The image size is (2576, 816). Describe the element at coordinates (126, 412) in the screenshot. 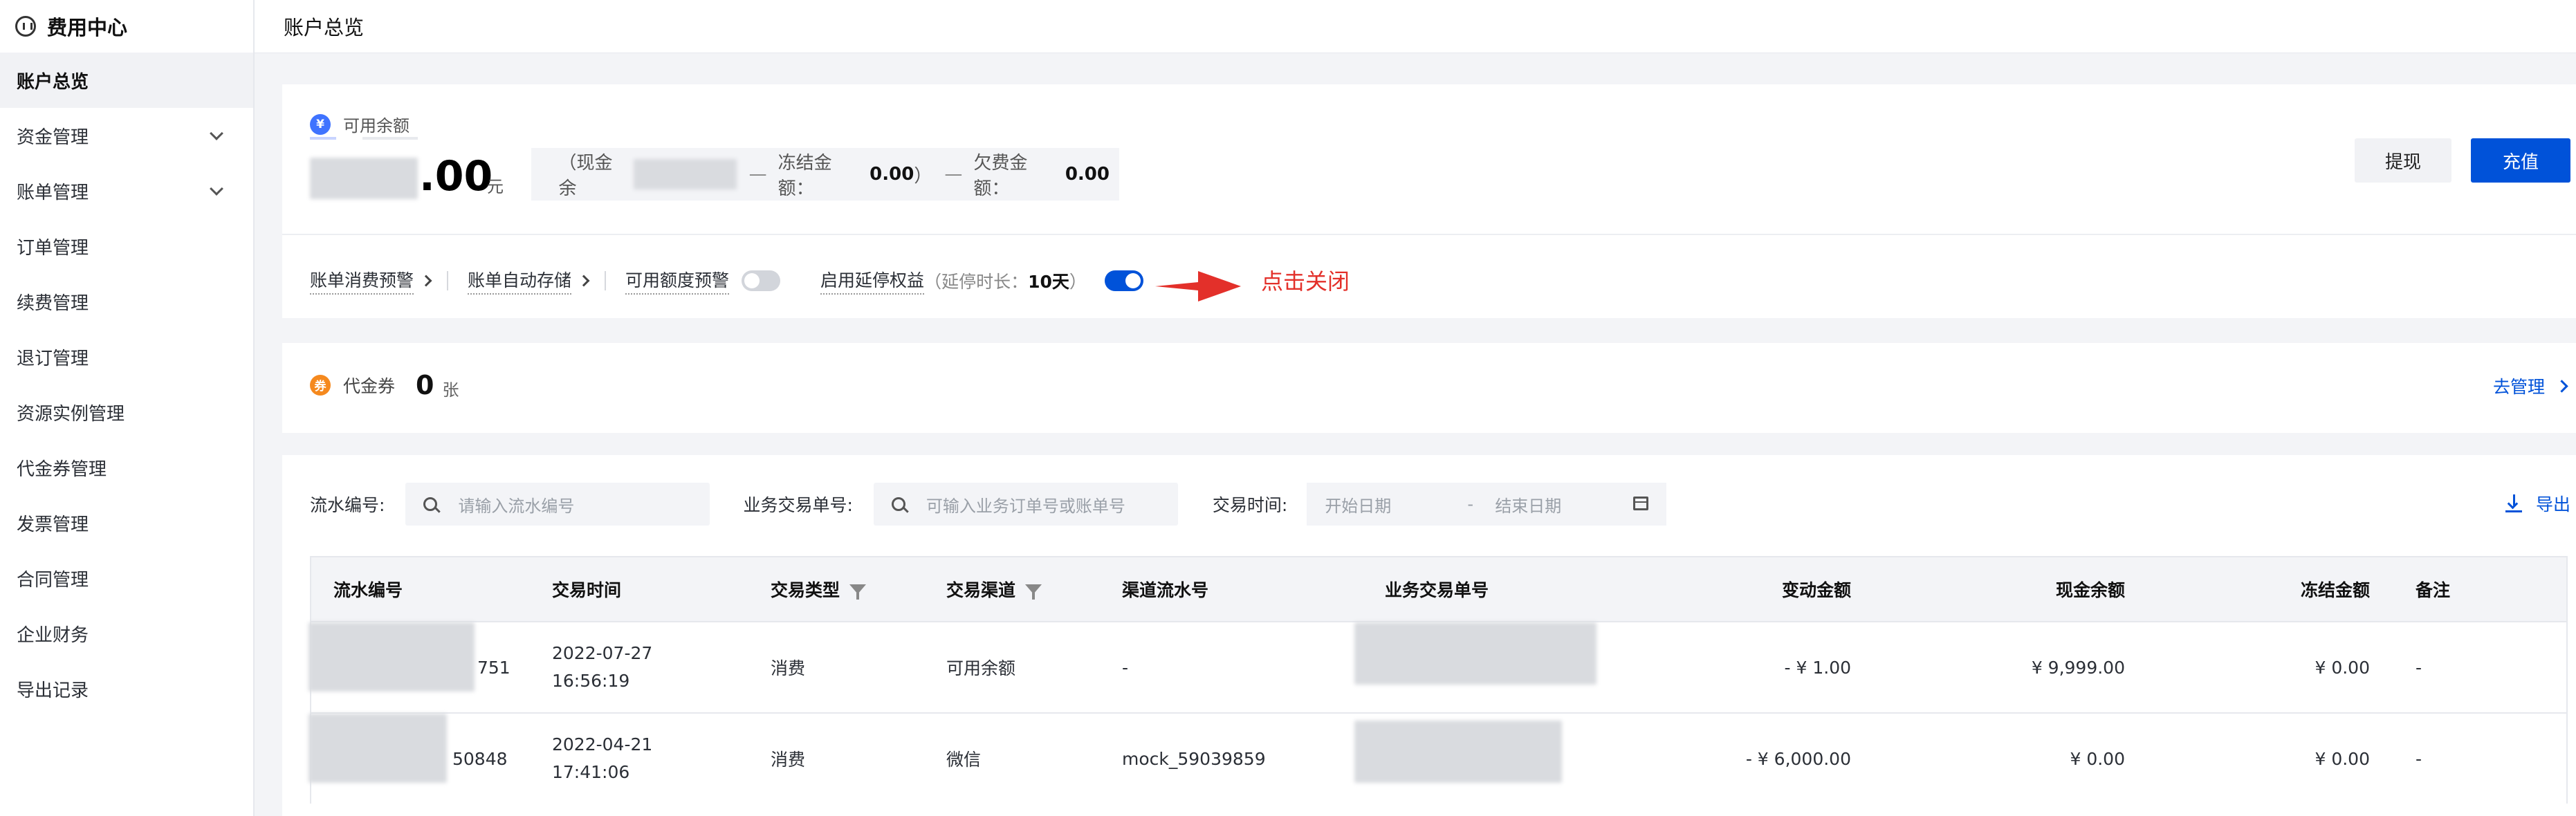

I see `sidebar-item-resource-instances: 资源实例管理` at that location.